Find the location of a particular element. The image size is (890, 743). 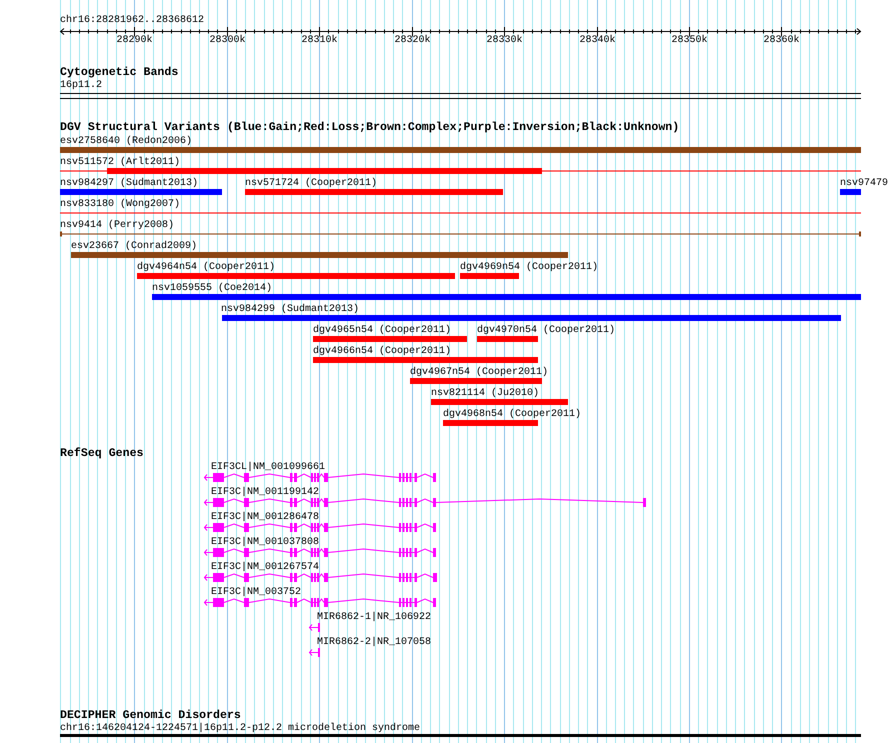

variant-label: nsv1059555 (Coe2014) is located at coordinates (212, 288).